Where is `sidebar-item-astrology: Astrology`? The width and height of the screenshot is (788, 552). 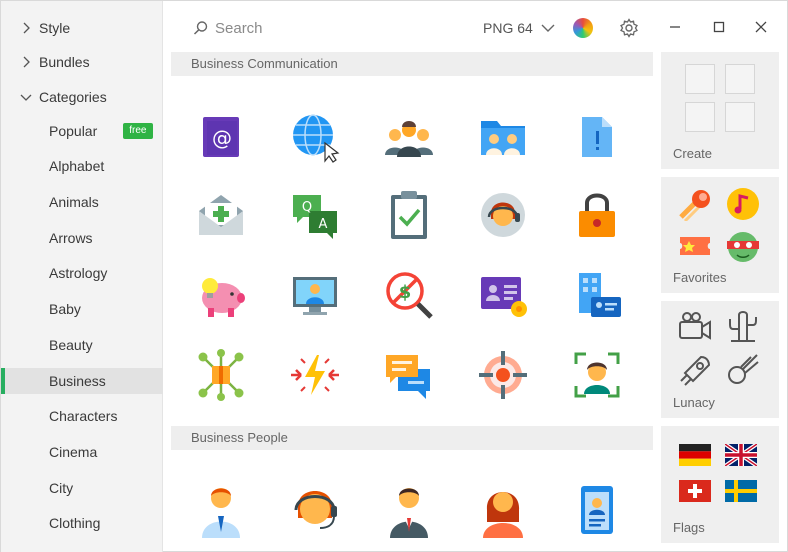
sidebar-item-astrology: Astrology is located at coordinates (82, 273).